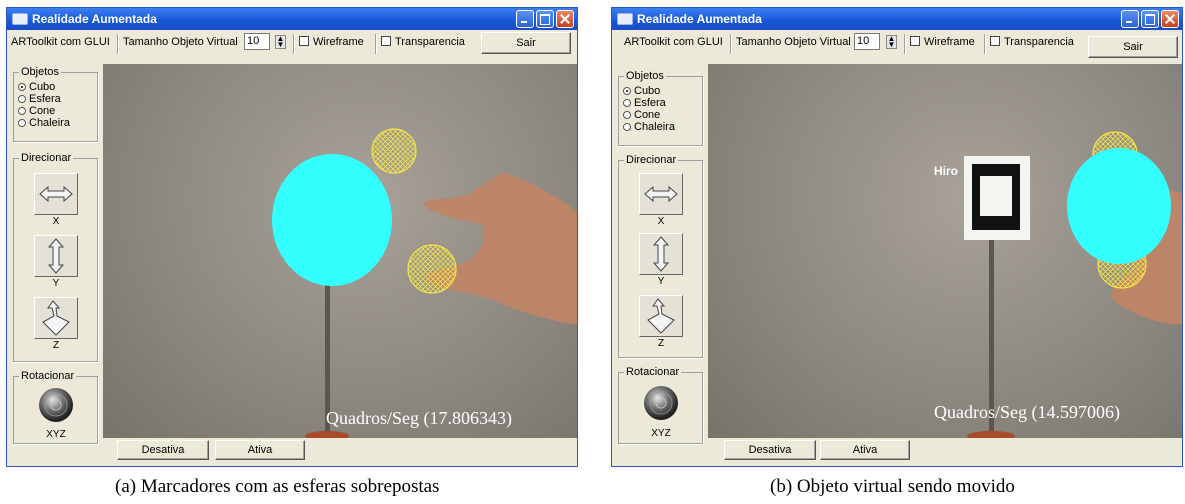 The height and width of the screenshot is (504, 1185). Describe the element at coordinates (673, 42) in the screenshot. I see `glui-label: ARToolkit com GLUI` at that location.